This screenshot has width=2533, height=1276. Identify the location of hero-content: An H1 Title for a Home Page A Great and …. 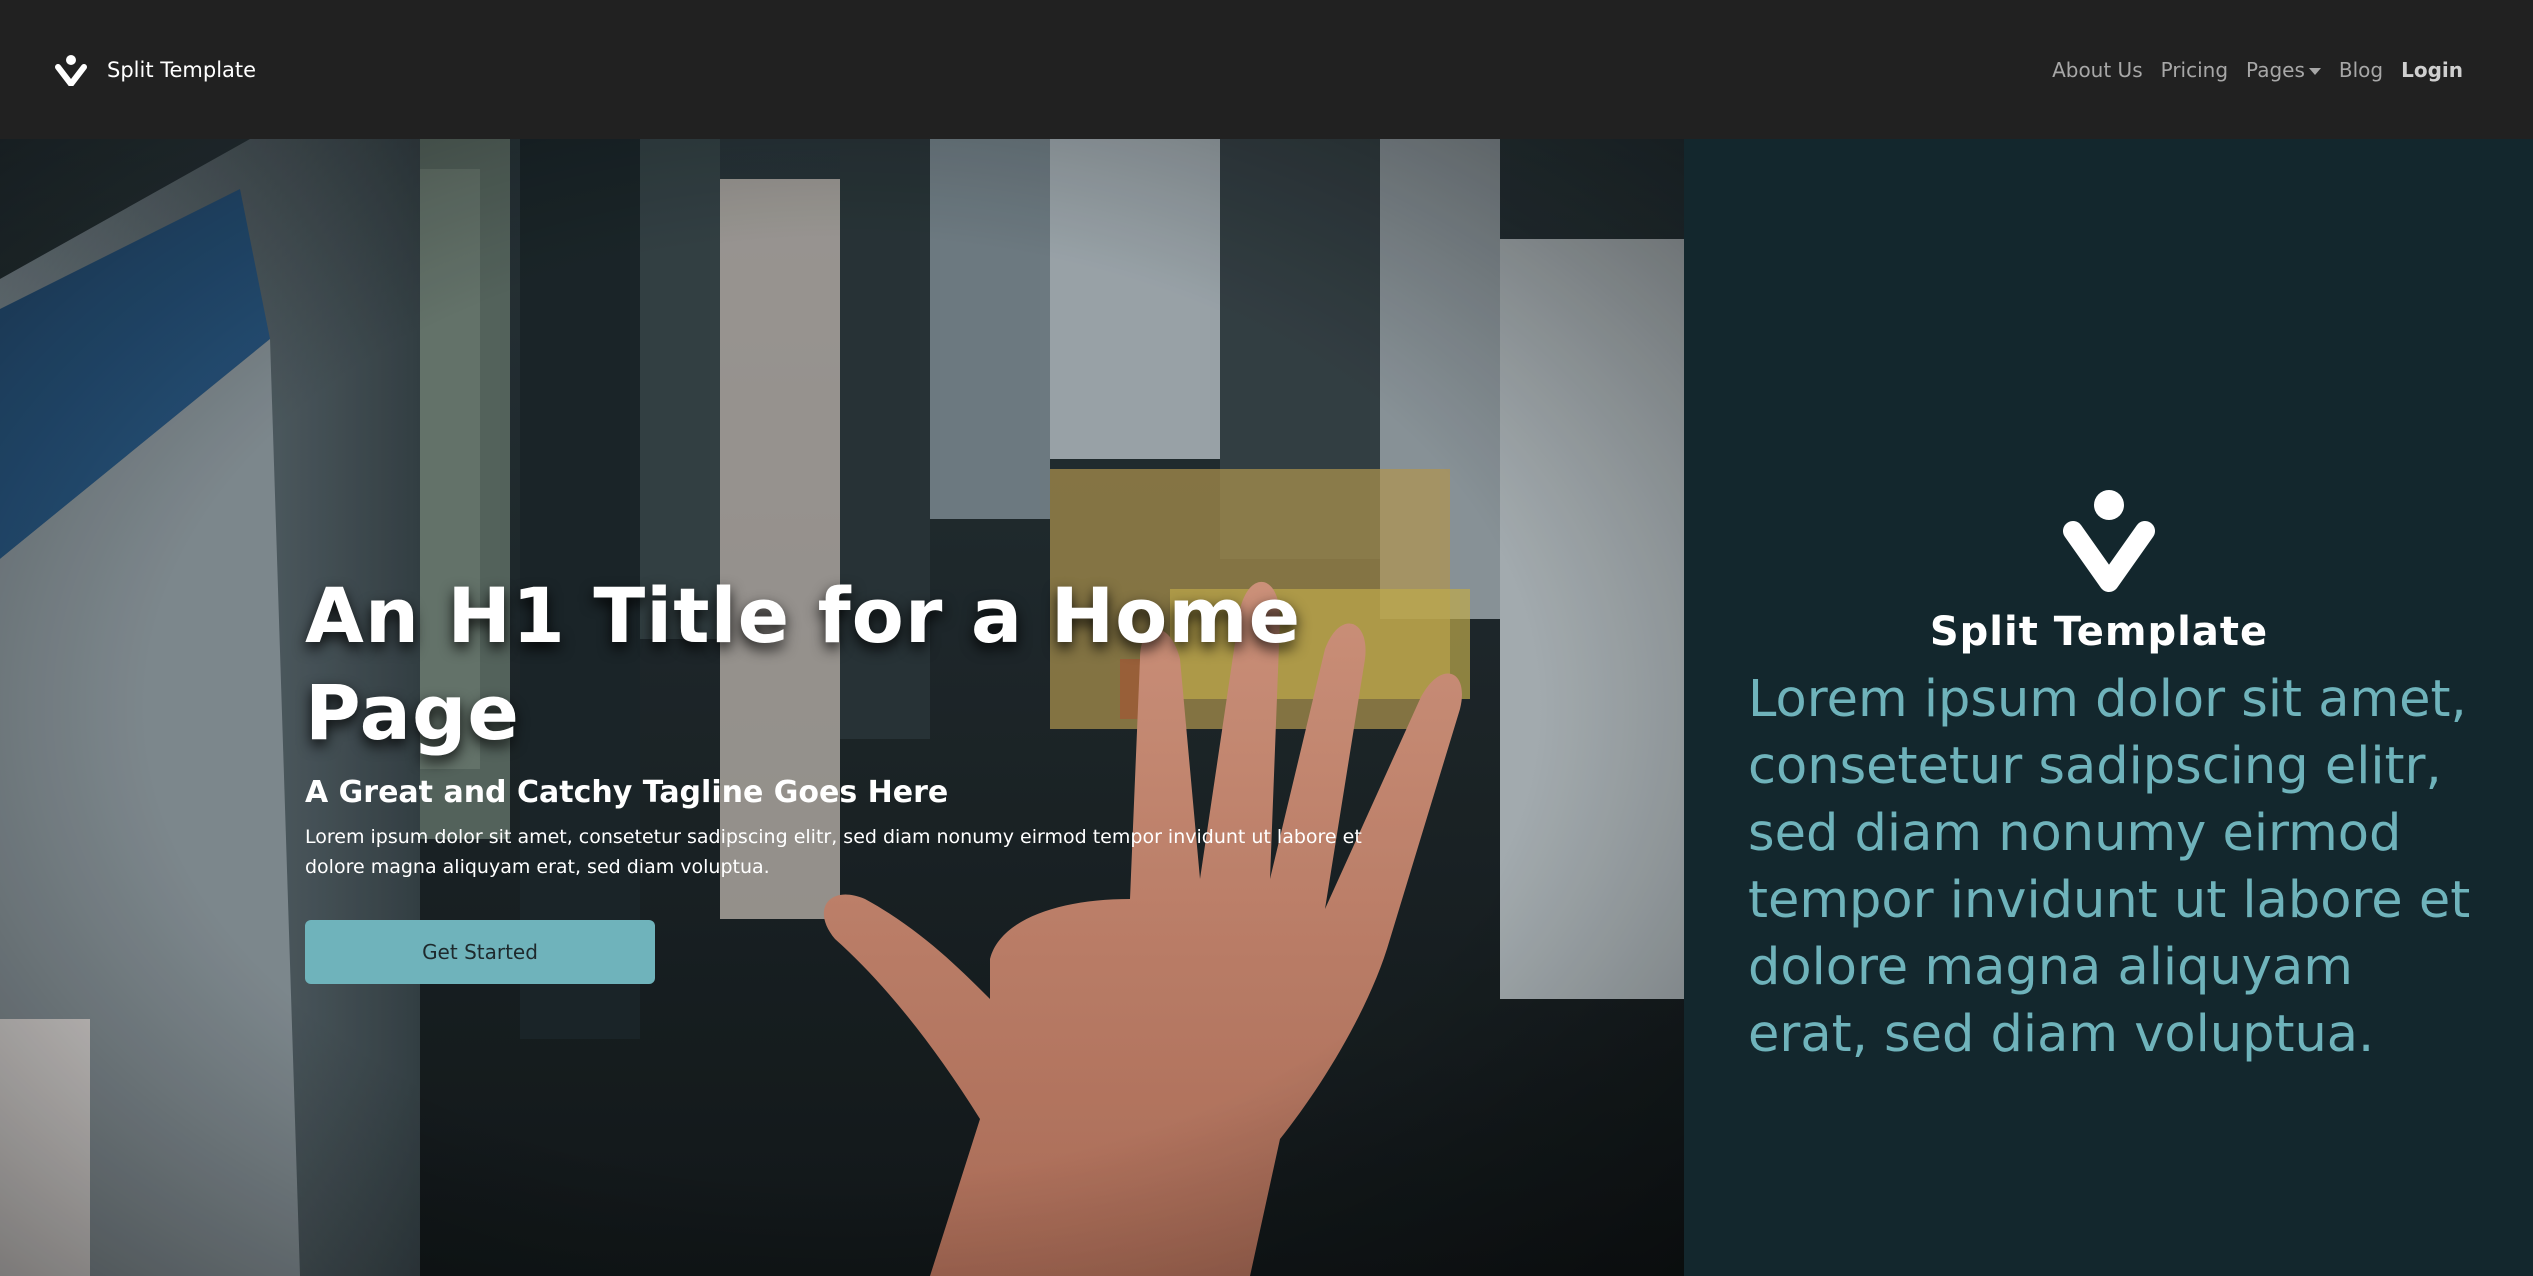
(855, 775).